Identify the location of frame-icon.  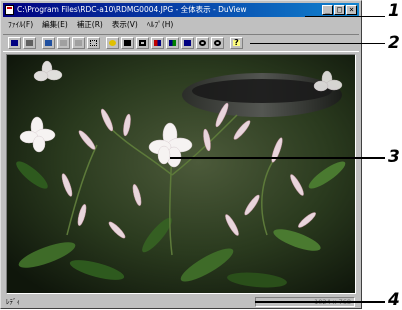
(142, 43).